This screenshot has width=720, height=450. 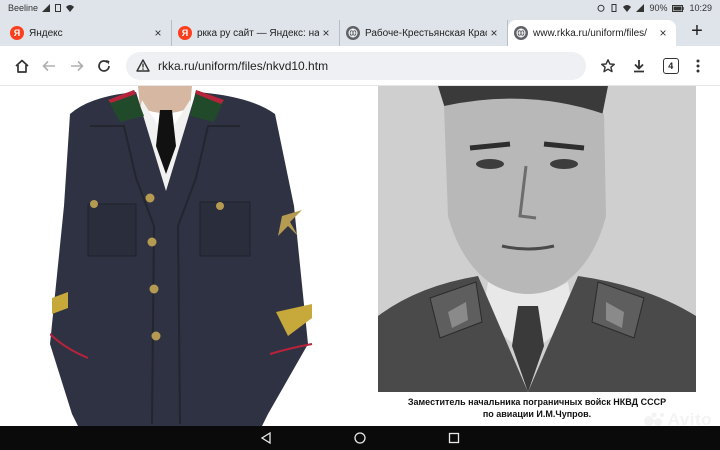 I want to click on home-icon, so click(x=22, y=66).